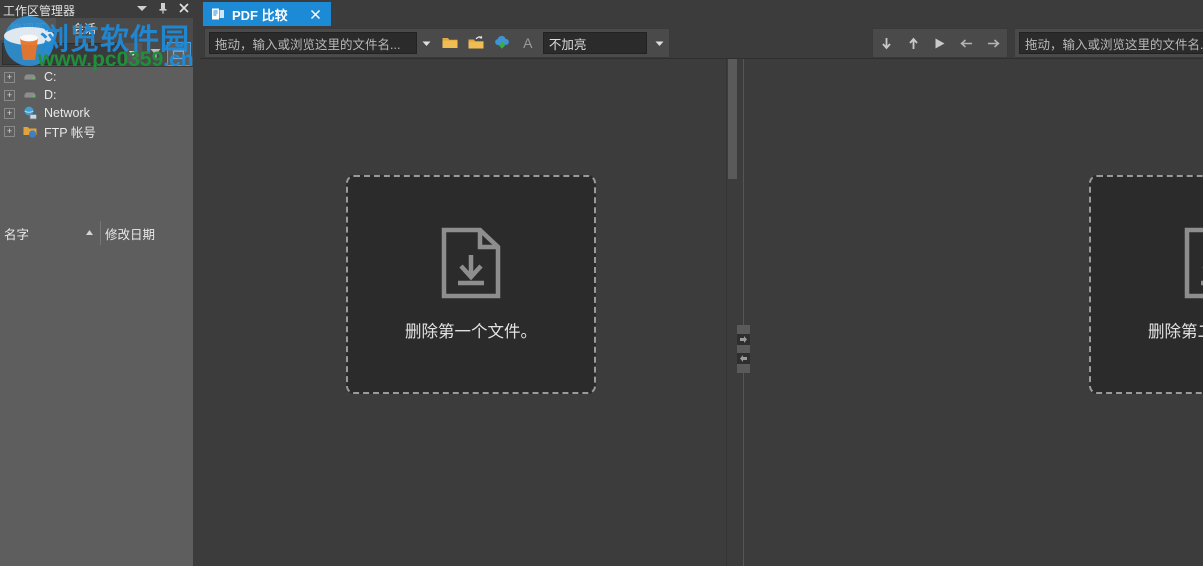 This screenshot has width=1203, height=566. I want to click on tree-item-label: Network, so click(67, 113).